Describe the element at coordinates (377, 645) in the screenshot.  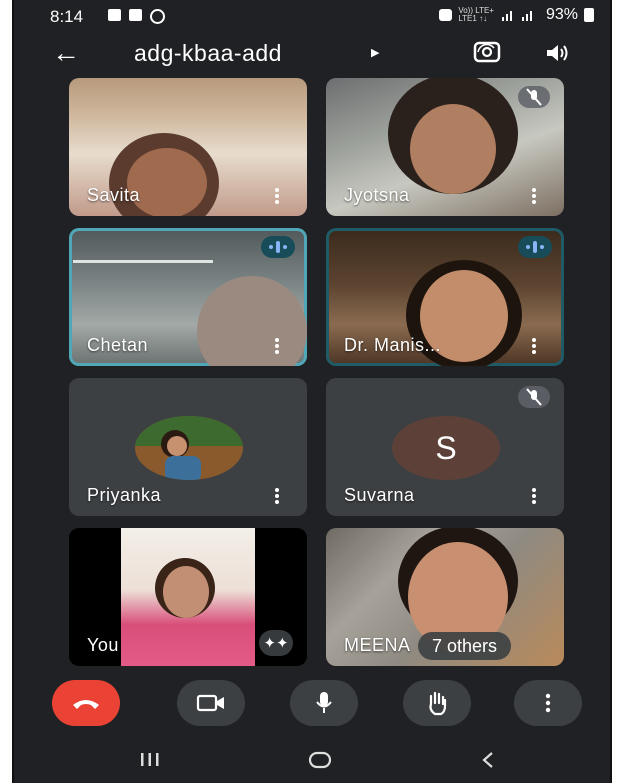
I see `participant-name: MEENA` at that location.